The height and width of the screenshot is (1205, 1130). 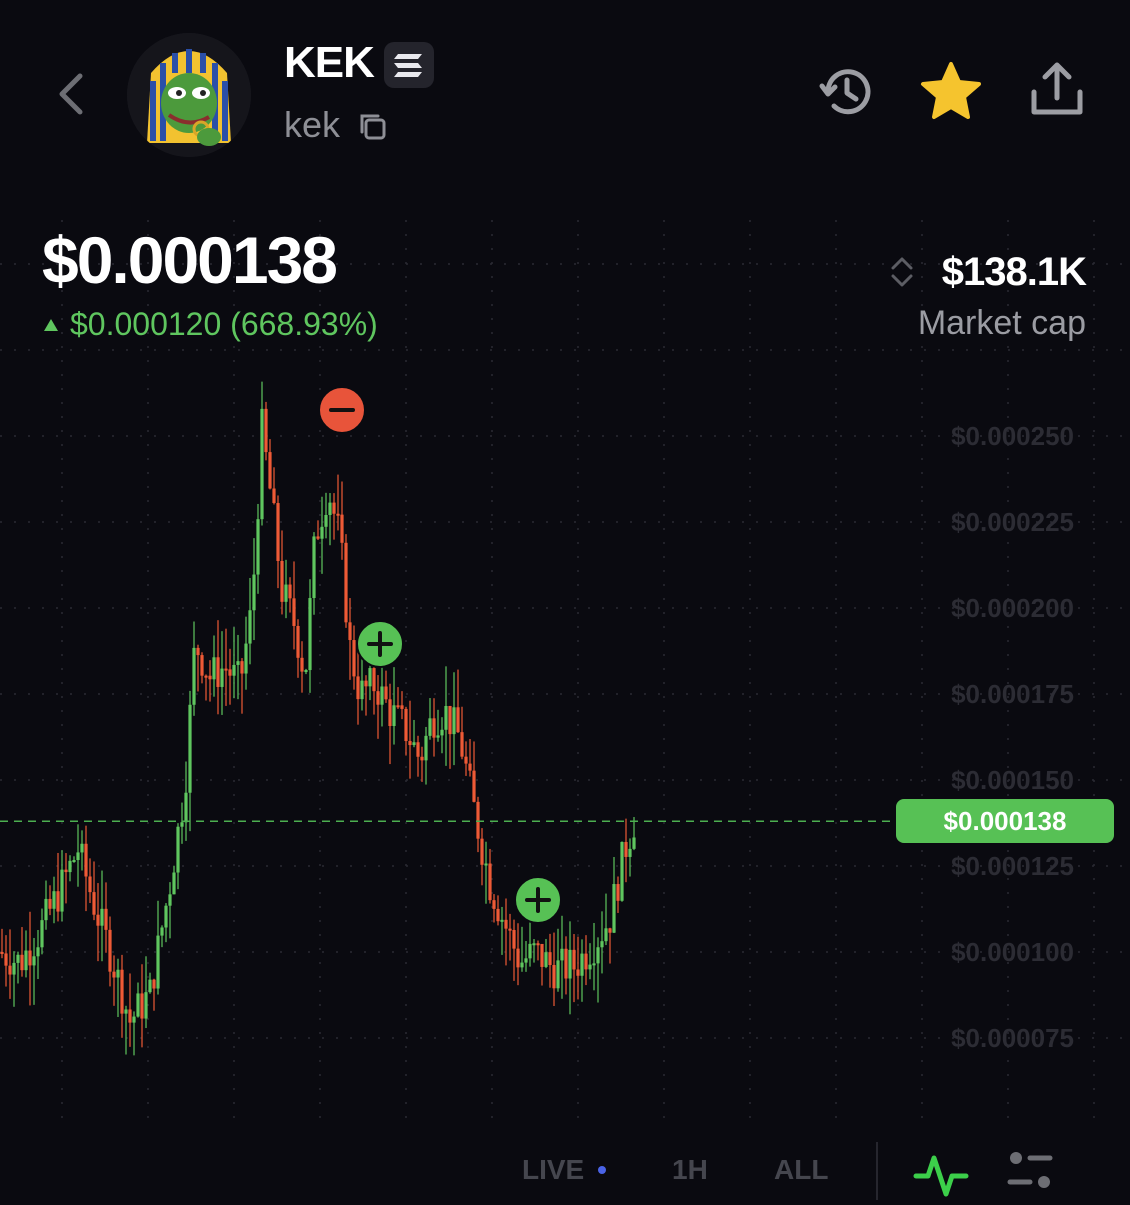 I want to click on share-button, so click(x=1057, y=89).